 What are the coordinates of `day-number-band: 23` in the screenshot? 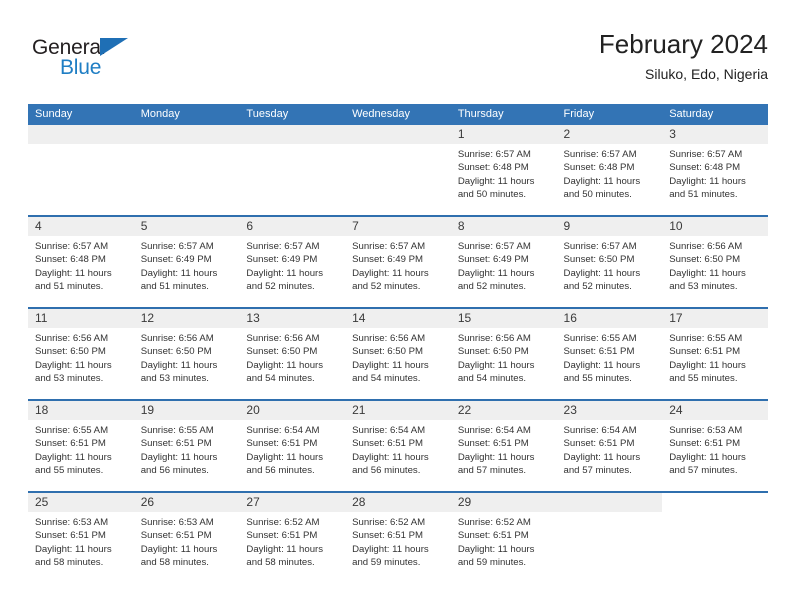 It's located at (609, 410).